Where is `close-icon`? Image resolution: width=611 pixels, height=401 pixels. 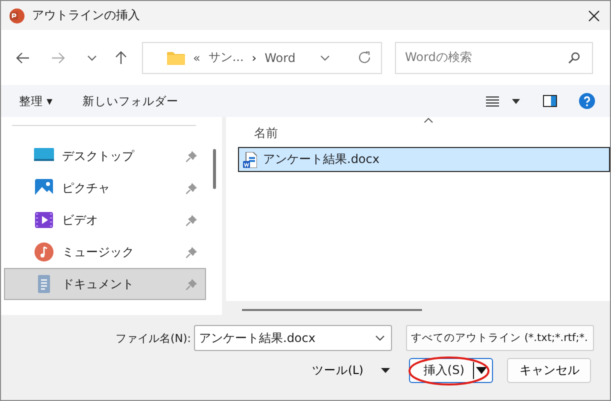 close-icon is located at coordinates (594, 16).